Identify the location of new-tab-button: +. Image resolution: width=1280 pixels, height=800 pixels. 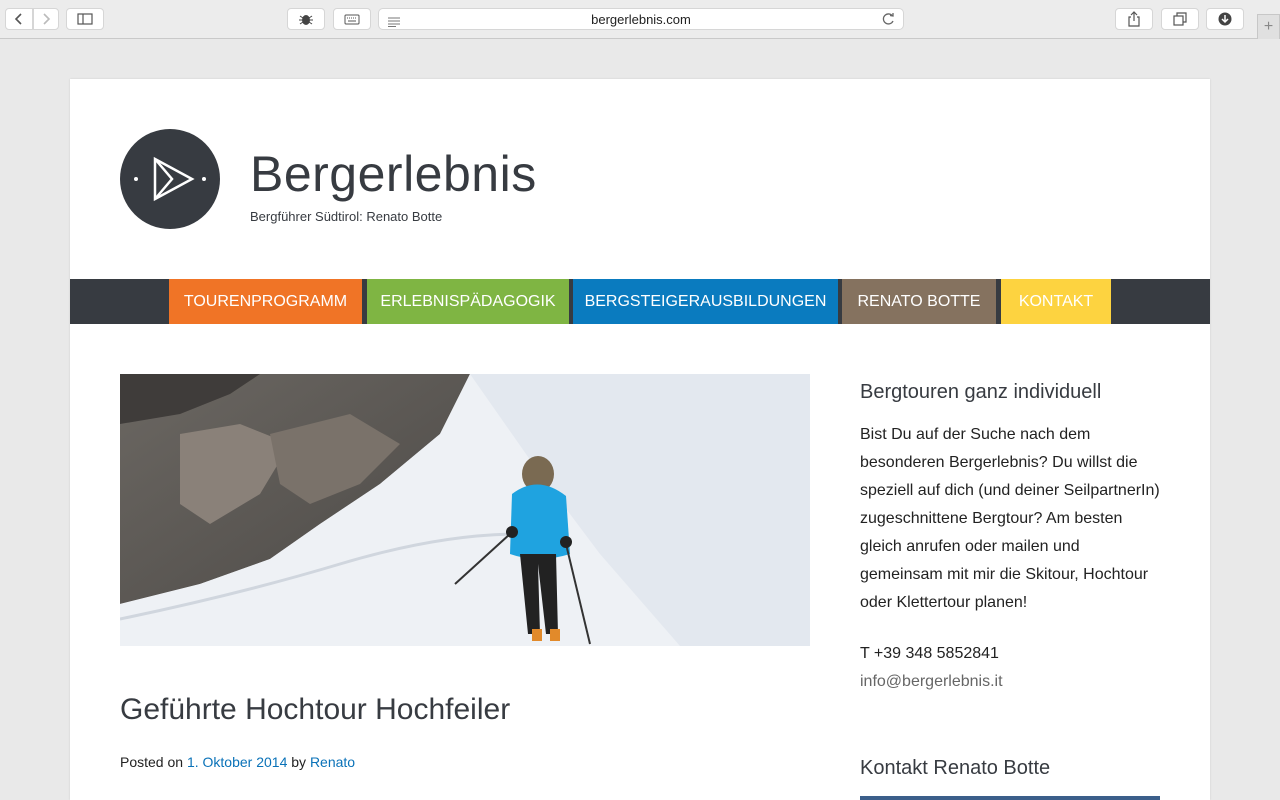
(1268, 26).